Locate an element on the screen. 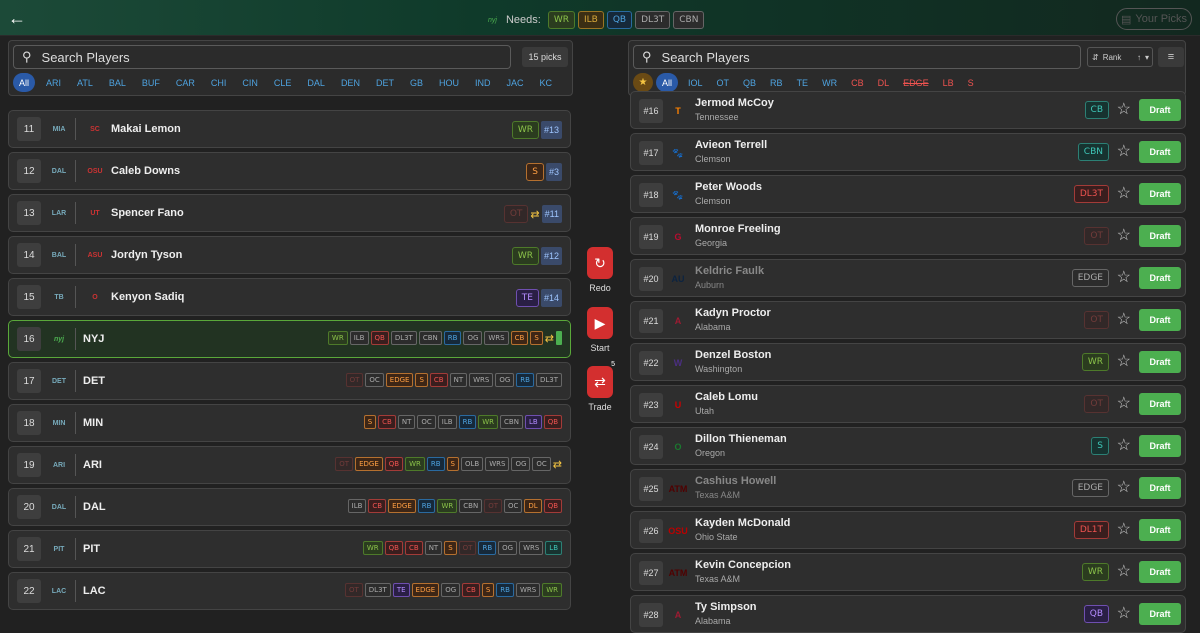 This screenshot has width=1200, height=633. left-search-input: ⚲ Search Players is located at coordinates (262, 57).